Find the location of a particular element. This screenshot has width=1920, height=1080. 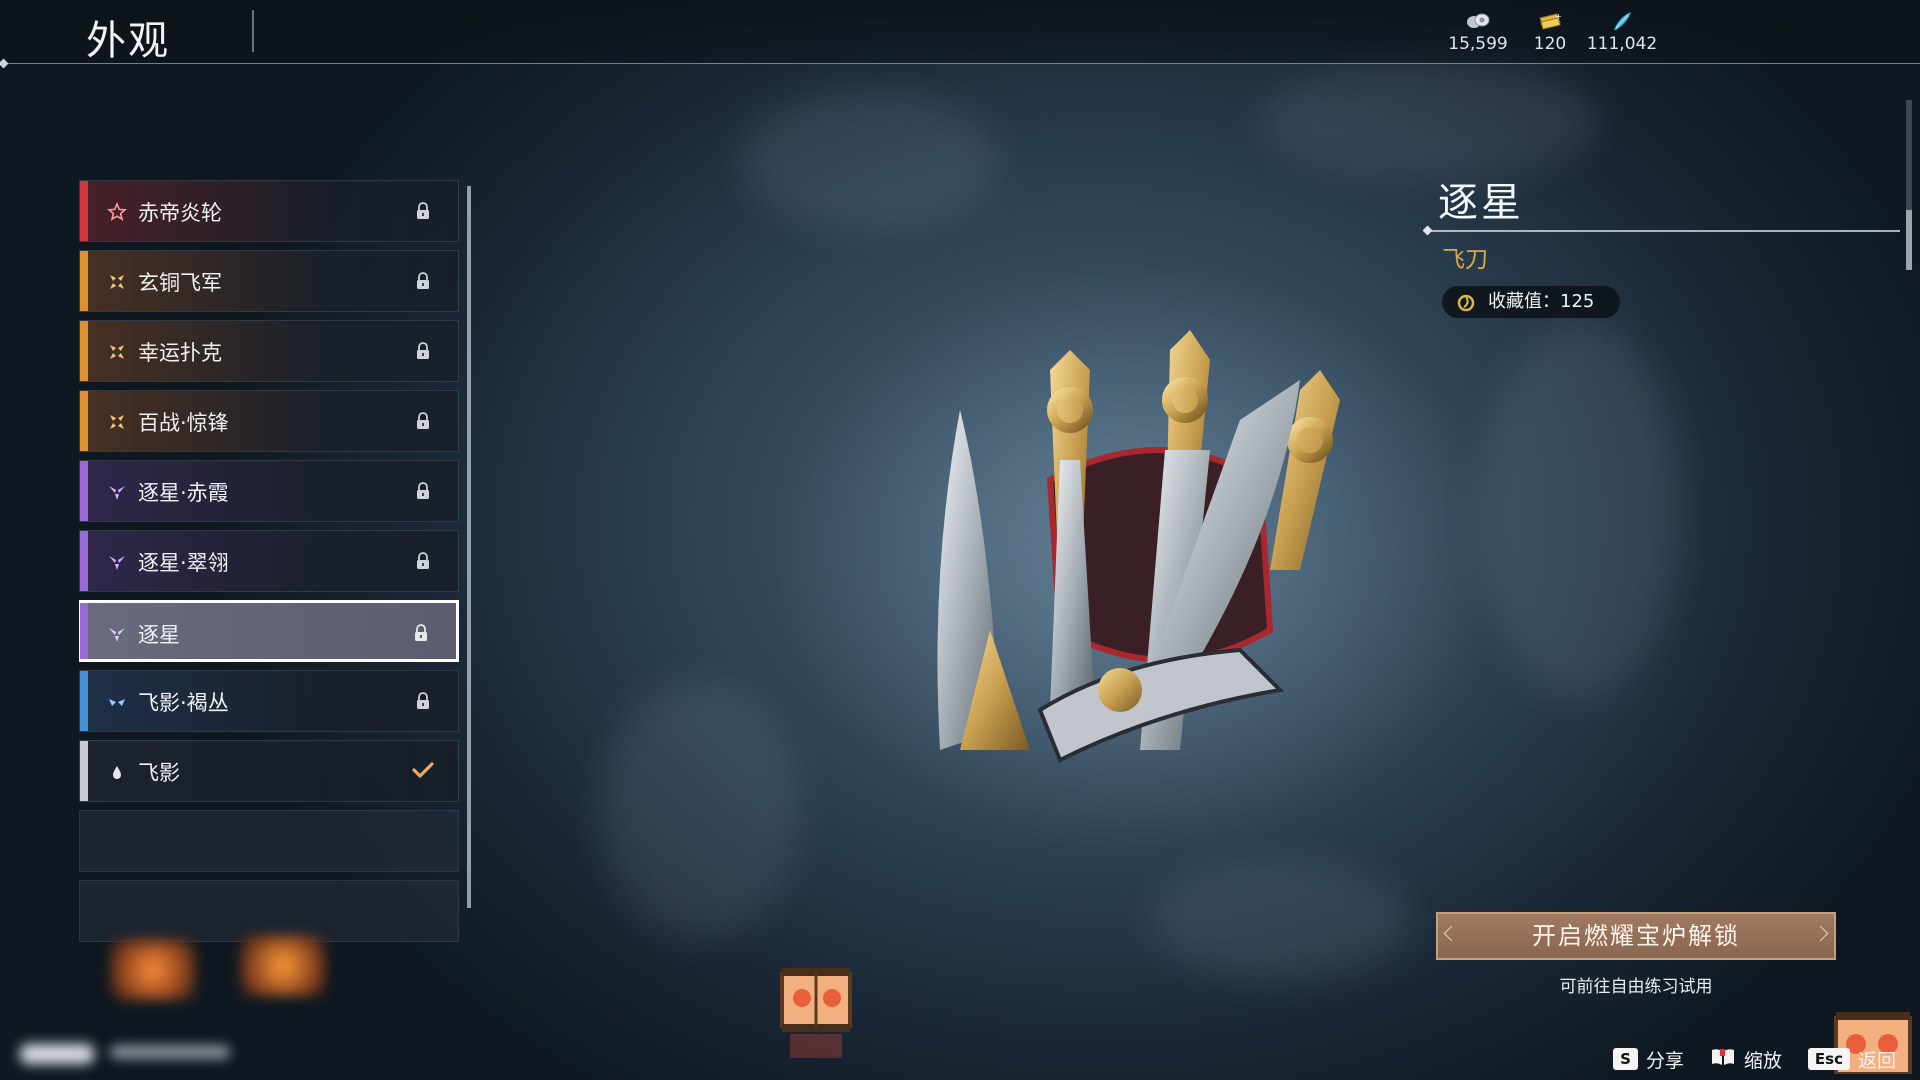

list-item-label: 百战·惊锋 is located at coordinates (183, 423).